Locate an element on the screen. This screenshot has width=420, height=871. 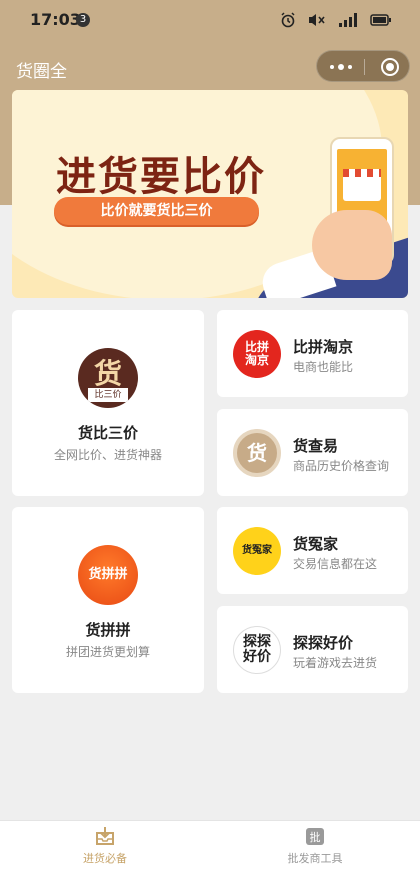
card-subtitle: 交易信息都在这 is located at coordinates (335, 564).